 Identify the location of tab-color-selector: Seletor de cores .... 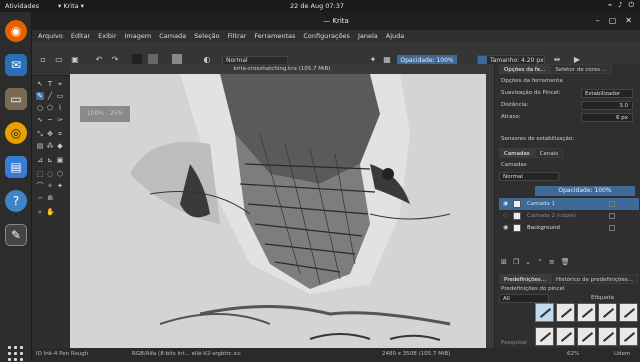
(581, 69).